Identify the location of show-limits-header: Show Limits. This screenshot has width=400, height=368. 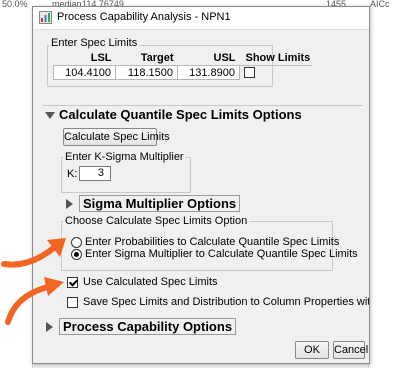
(276, 58).